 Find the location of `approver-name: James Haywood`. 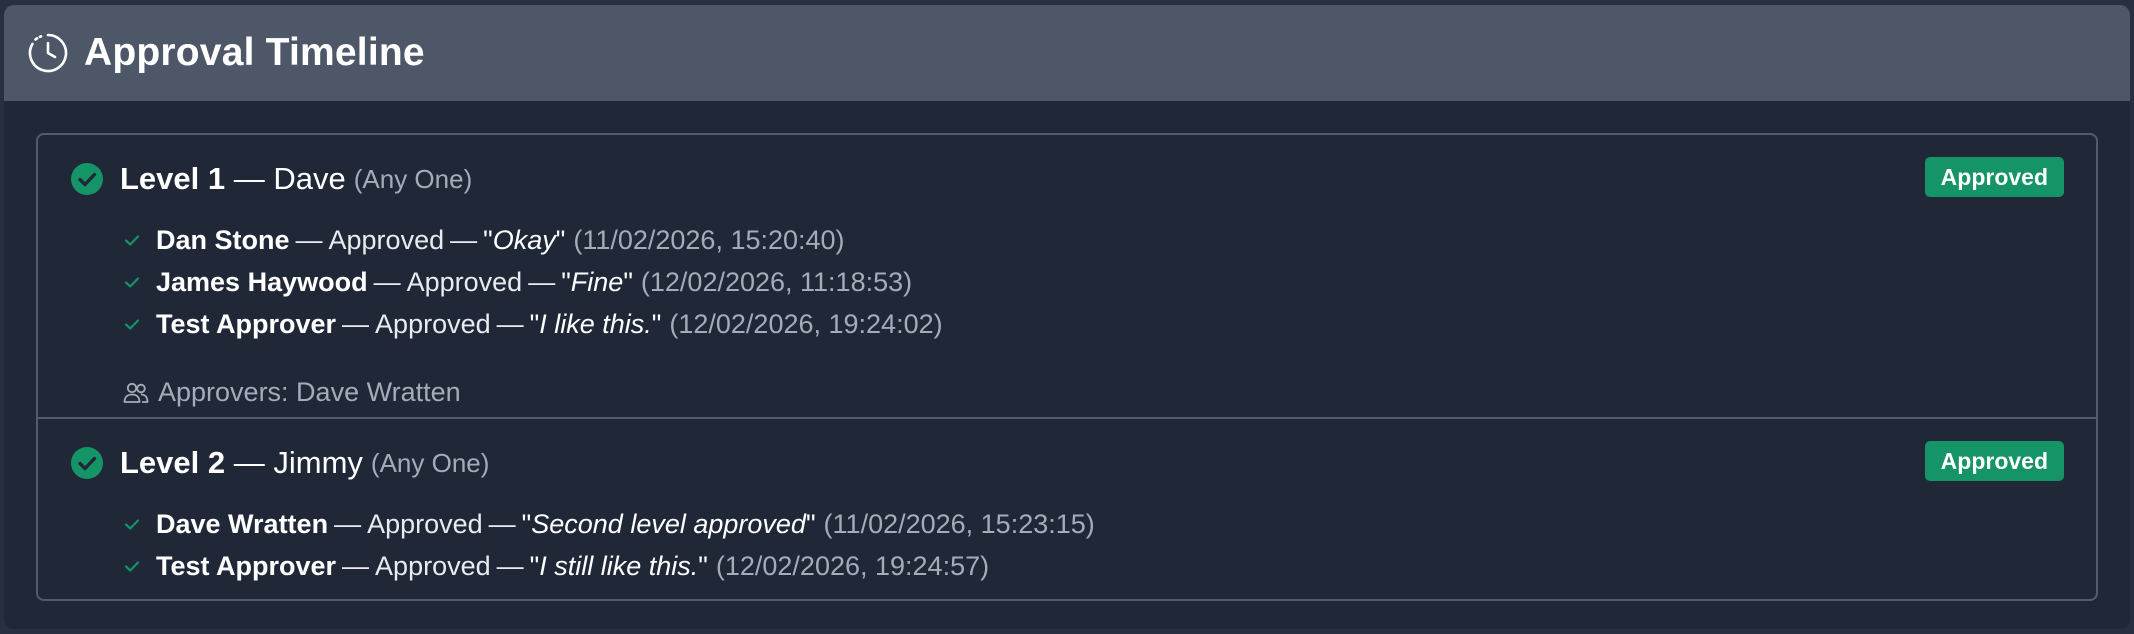

approver-name: James Haywood is located at coordinates (262, 281).